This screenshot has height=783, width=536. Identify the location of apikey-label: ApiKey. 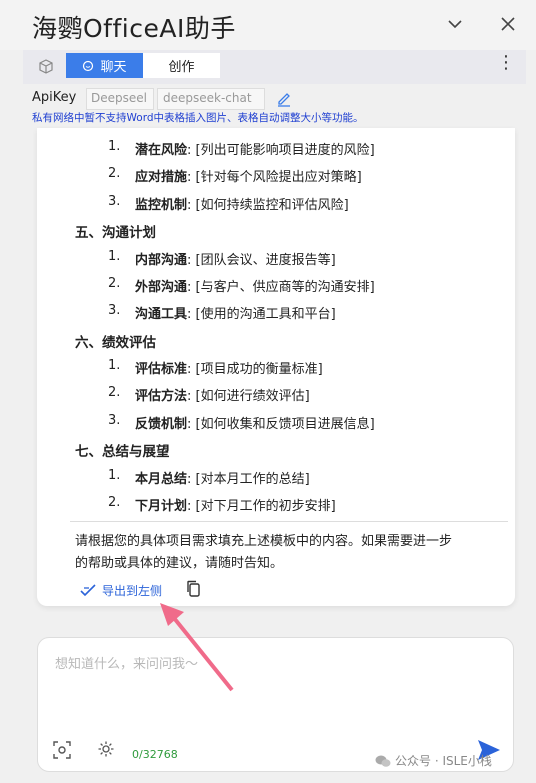
(54, 97).